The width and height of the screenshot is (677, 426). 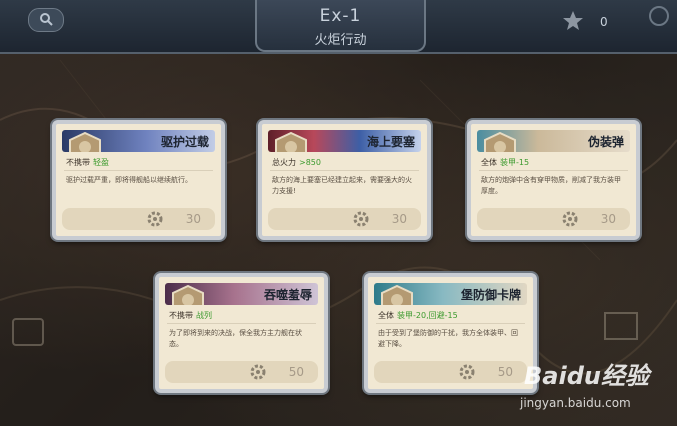 What do you see at coordinates (551, 185) in the screenshot?
I see `card-description: 敌方的炮弹中含有穿甲物质，削减了我方装甲厚度。` at bounding box center [551, 185].